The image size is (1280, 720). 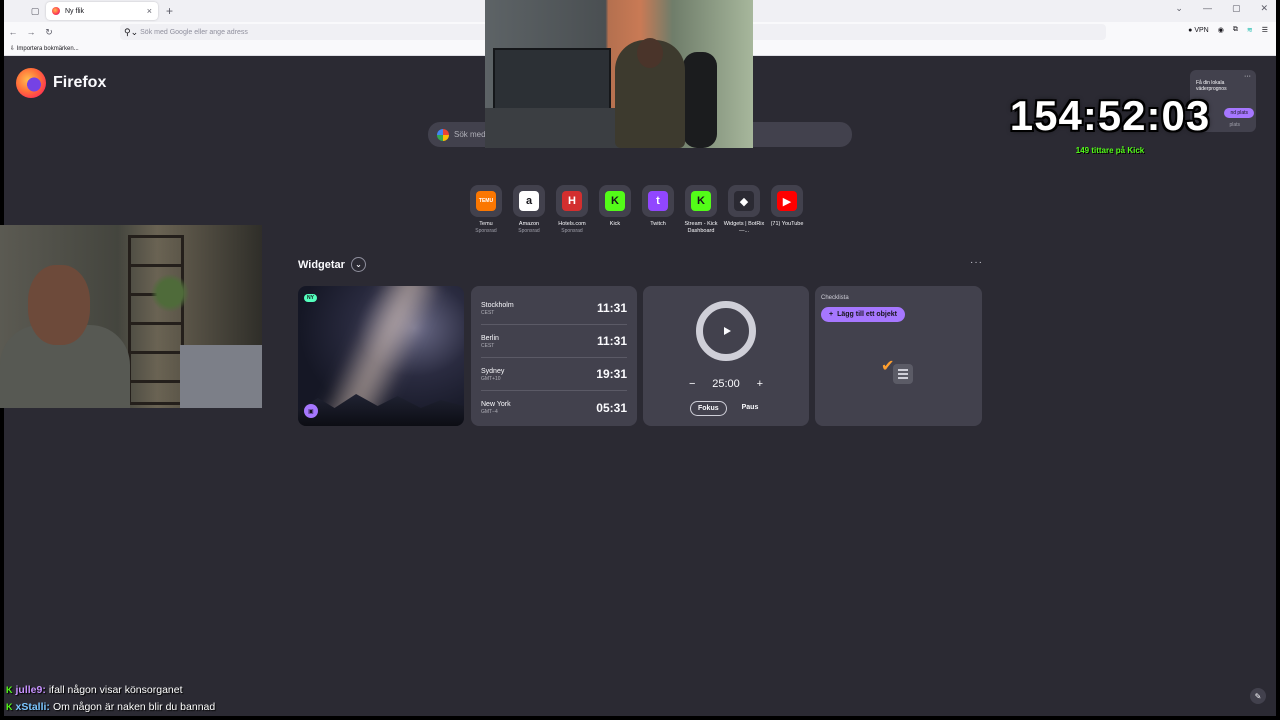 What do you see at coordinates (115, 690) in the screenshot?
I see `chat-text: ifall någon visar könsorganet` at bounding box center [115, 690].